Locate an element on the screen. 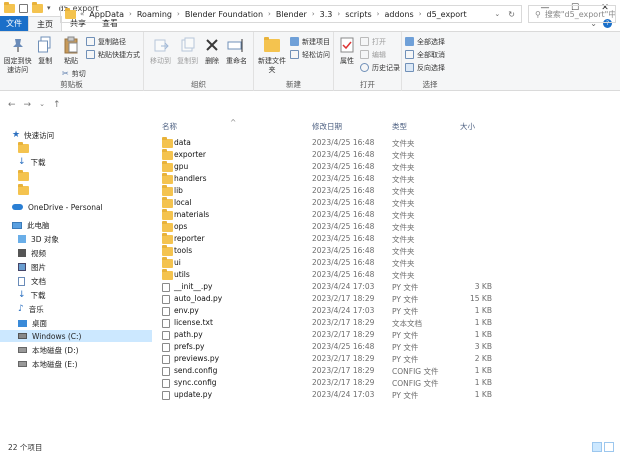 The image size is (620, 455). table-row: sync.config 2023/2/17 18:29 CONFIG 文件 1 KB is located at coordinates (386, 383).